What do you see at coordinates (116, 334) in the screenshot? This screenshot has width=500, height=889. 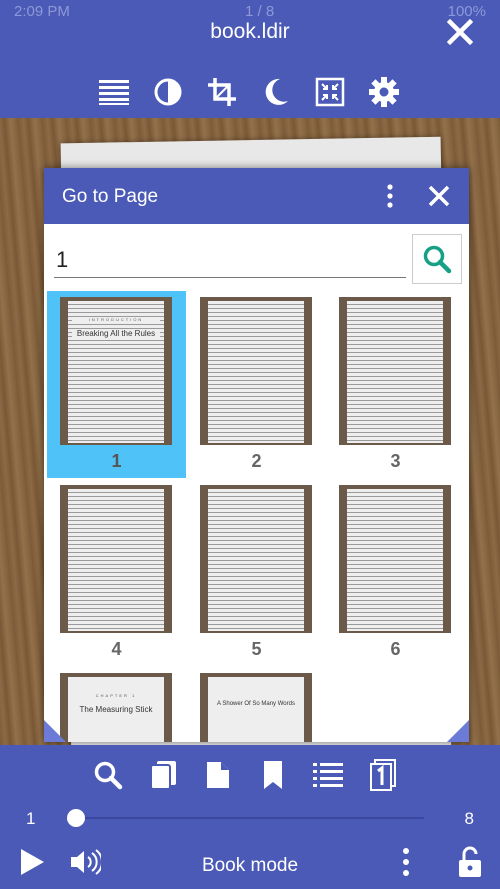 I see `thumbnail-heading: Breaking All the Rules` at bounding box center [116, 334].